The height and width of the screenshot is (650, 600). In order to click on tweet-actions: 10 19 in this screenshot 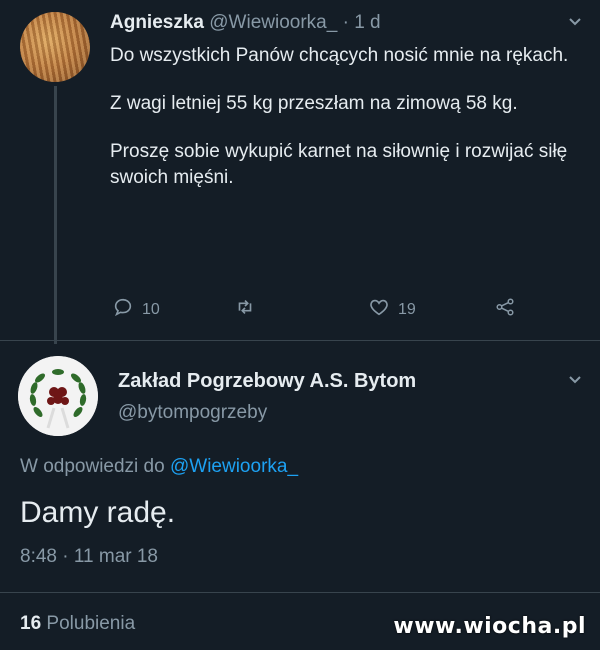, I will do `click(322, 309)`.